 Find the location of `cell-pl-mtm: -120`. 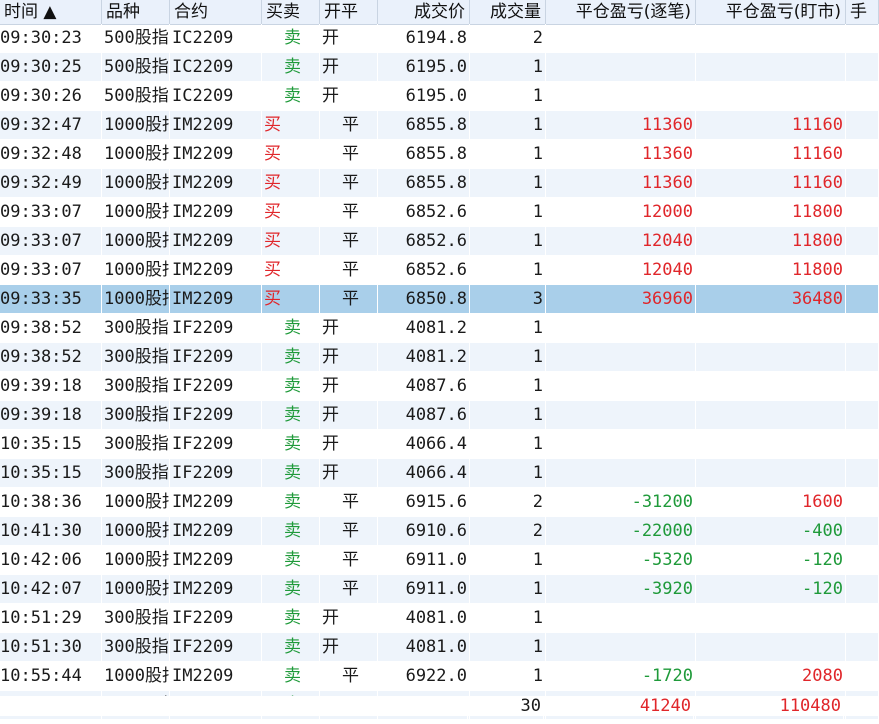

cell-pl-mtm: -120 is located at coordinates (771, 560).